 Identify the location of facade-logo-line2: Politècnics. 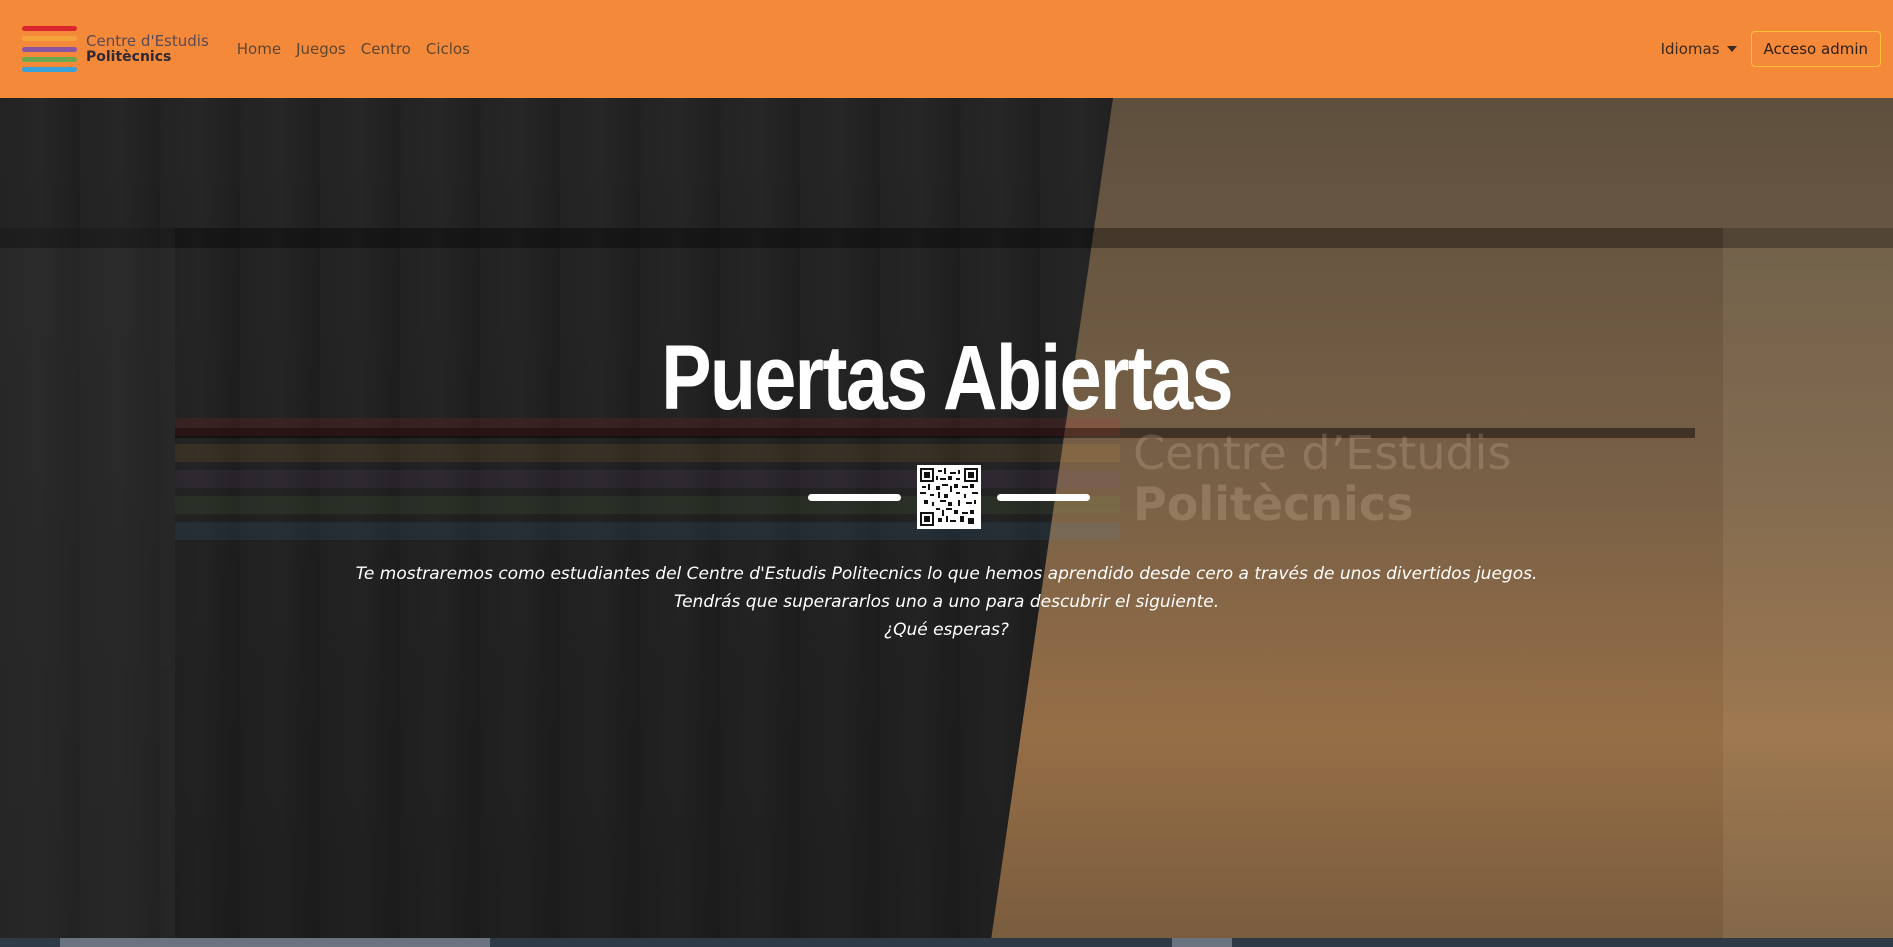
(1273, 503).